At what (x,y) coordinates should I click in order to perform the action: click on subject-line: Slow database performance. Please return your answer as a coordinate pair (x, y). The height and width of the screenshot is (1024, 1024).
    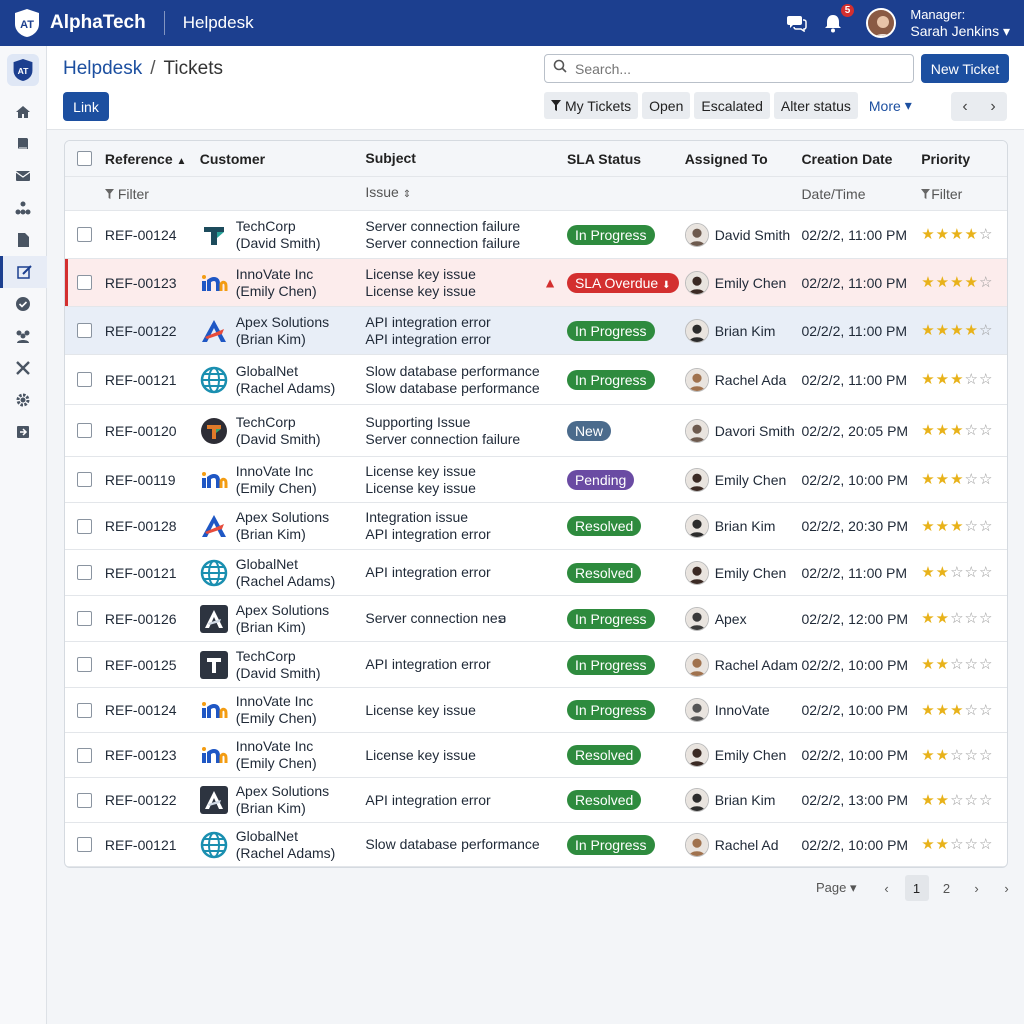
    Looking at the image, I should click on (466, 844).